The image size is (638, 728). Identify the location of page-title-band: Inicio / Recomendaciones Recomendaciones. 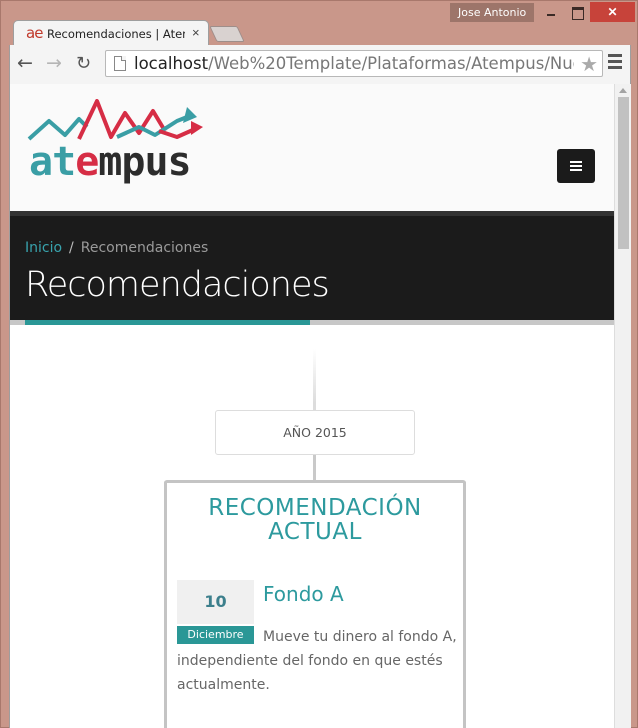
(312, 266).